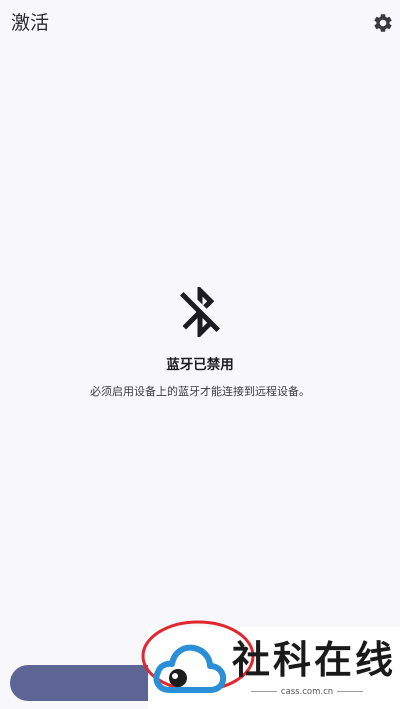 Image resolution: width=400 pixels, height=709 pixels. What do you see at coordinates (30, 23) in the screenshot?
I see `page-title: 激活` at bounding box center [30, 23].